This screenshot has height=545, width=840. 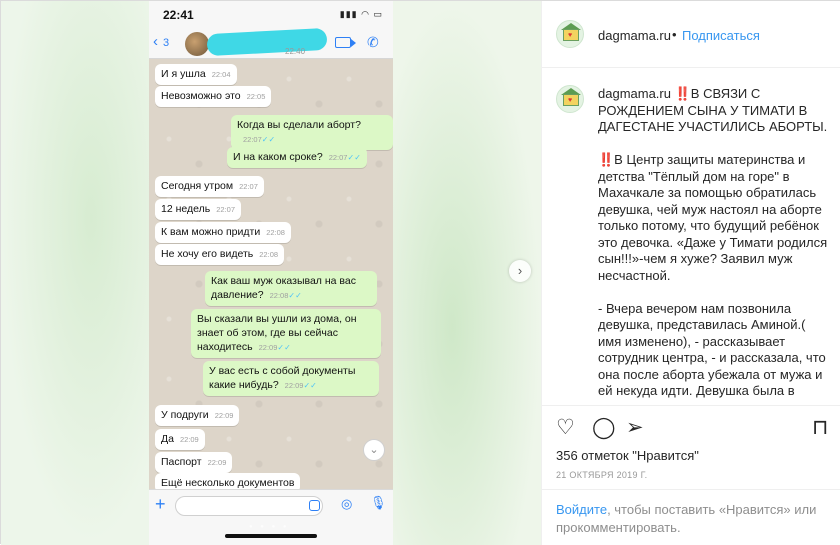 What do you see at coordinates (820, 428) in the screenshot?
I see `bookmark-icon: ⊓` at bounding box center [820, 428].